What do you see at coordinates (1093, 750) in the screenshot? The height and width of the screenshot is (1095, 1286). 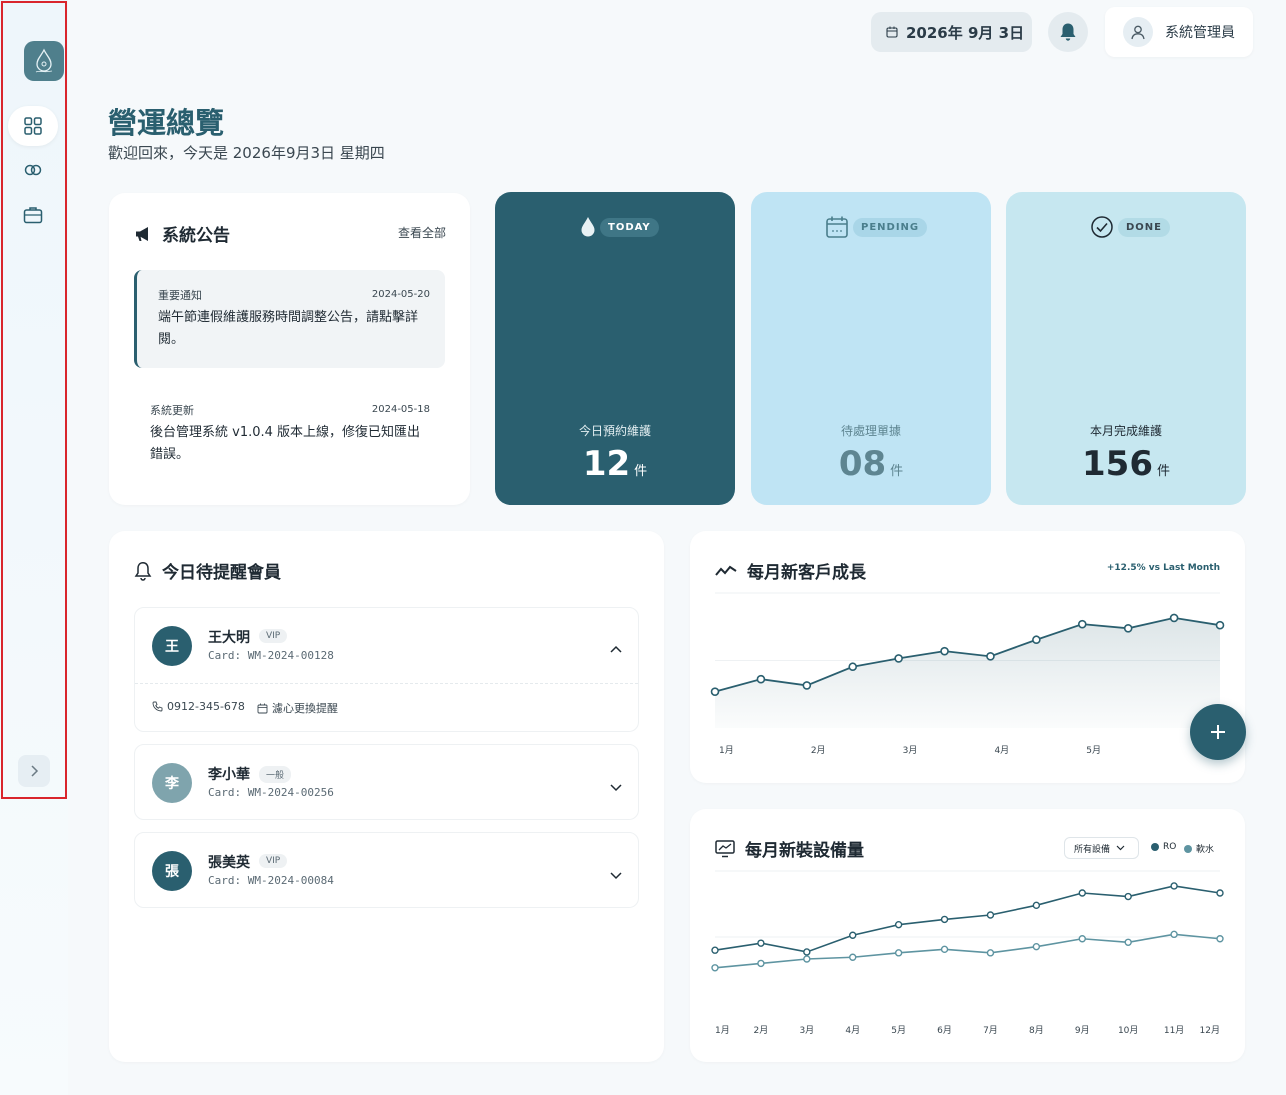 I see `x-tick-label: 5月` at bounding box center [1093, 750].